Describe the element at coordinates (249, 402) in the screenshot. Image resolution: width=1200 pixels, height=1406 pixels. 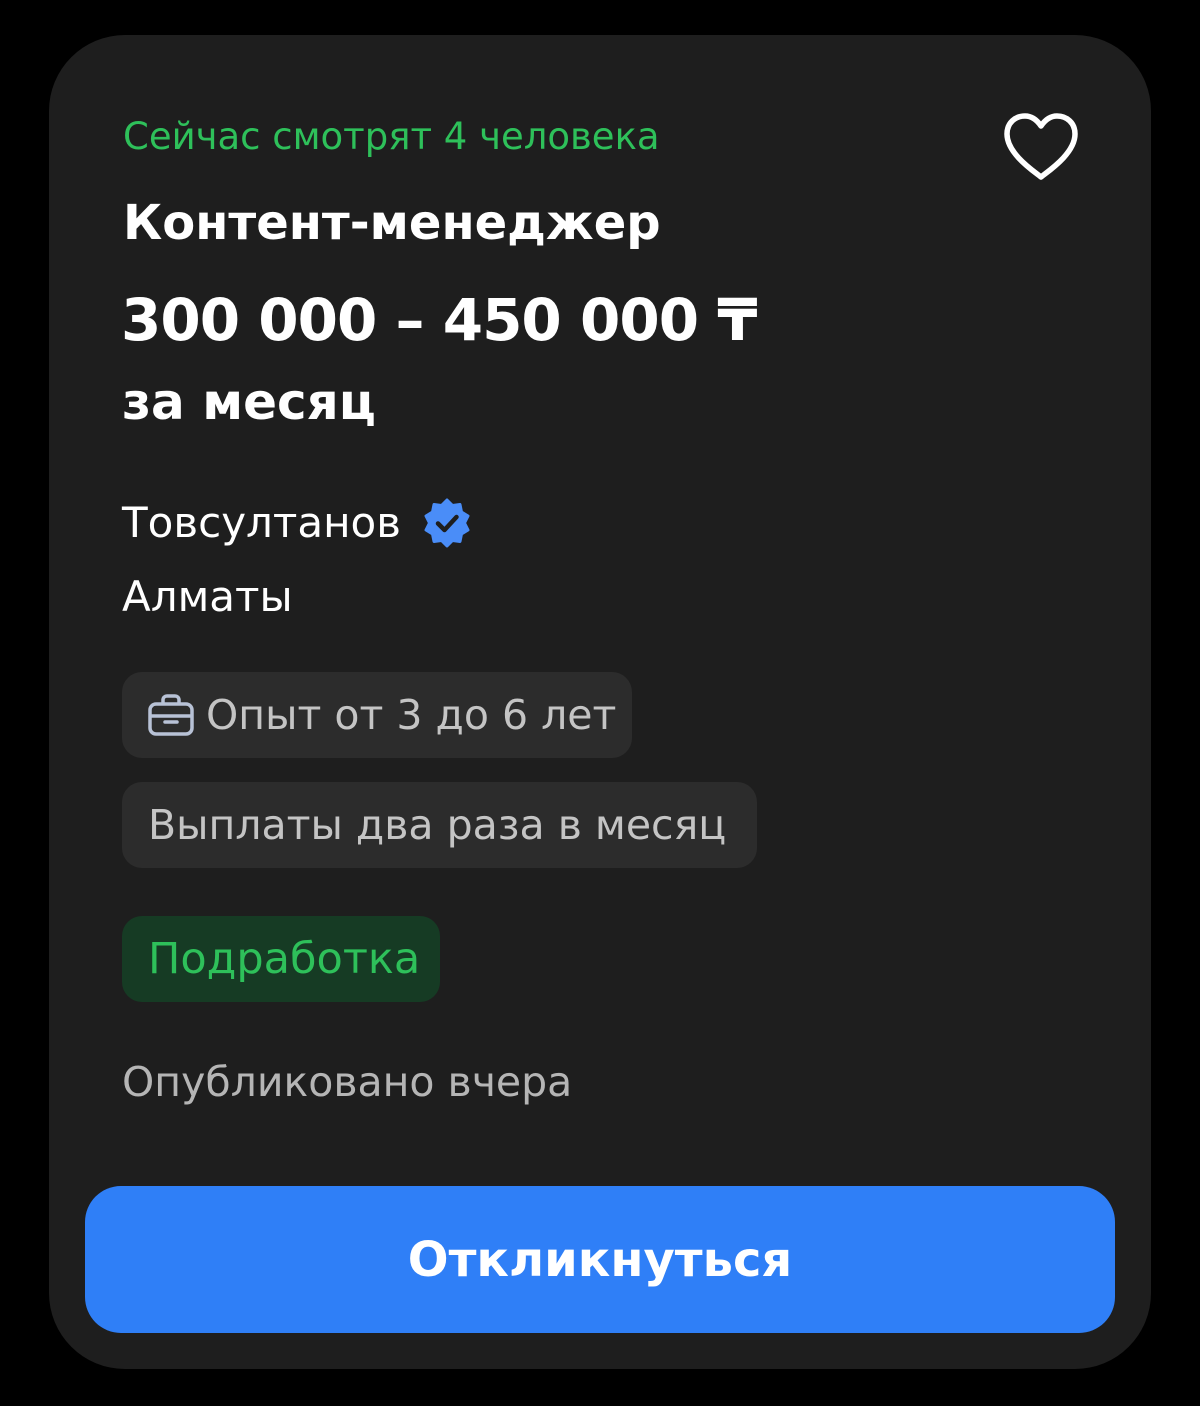
I see `salary-period: за месяц` at that location.